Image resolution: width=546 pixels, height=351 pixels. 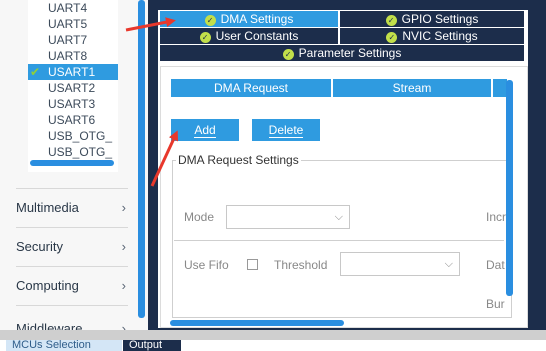 I want to click on content-horizontal-scrollbar, so click(x=257, y=323).